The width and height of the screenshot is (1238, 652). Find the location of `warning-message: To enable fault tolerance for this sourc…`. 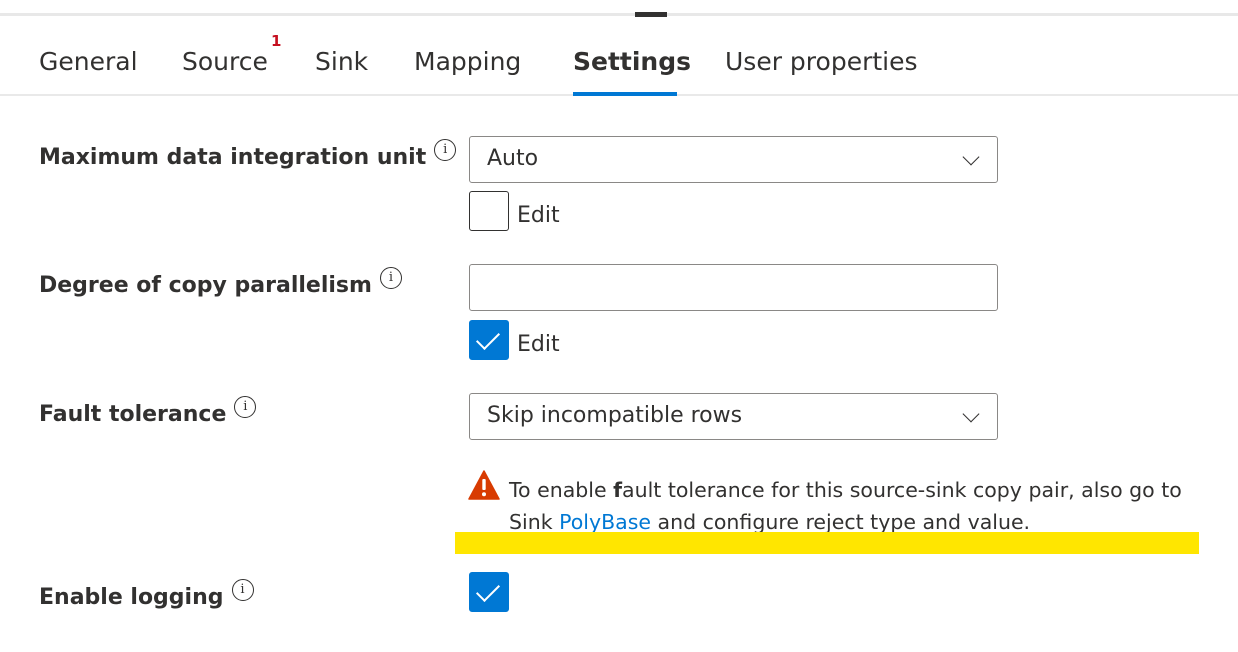

warning-message: To enable fault tolerance for this sourc… is located at coordinates (859, 506).